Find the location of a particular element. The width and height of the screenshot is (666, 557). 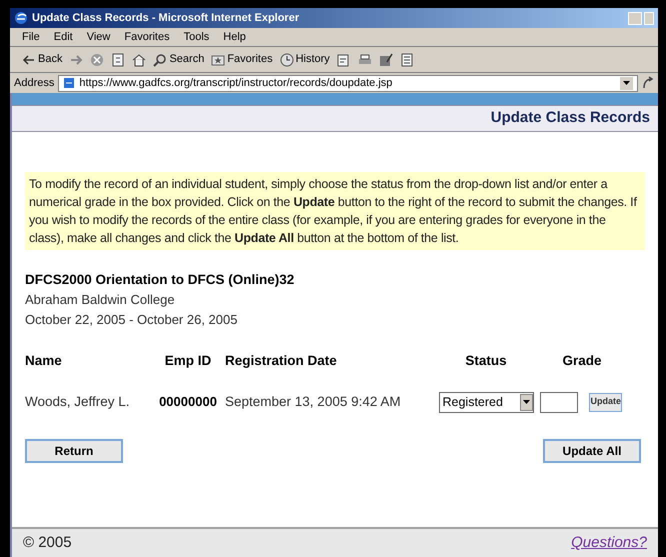

table-cell-text: 00000000 is located at coordinates (188, 402).